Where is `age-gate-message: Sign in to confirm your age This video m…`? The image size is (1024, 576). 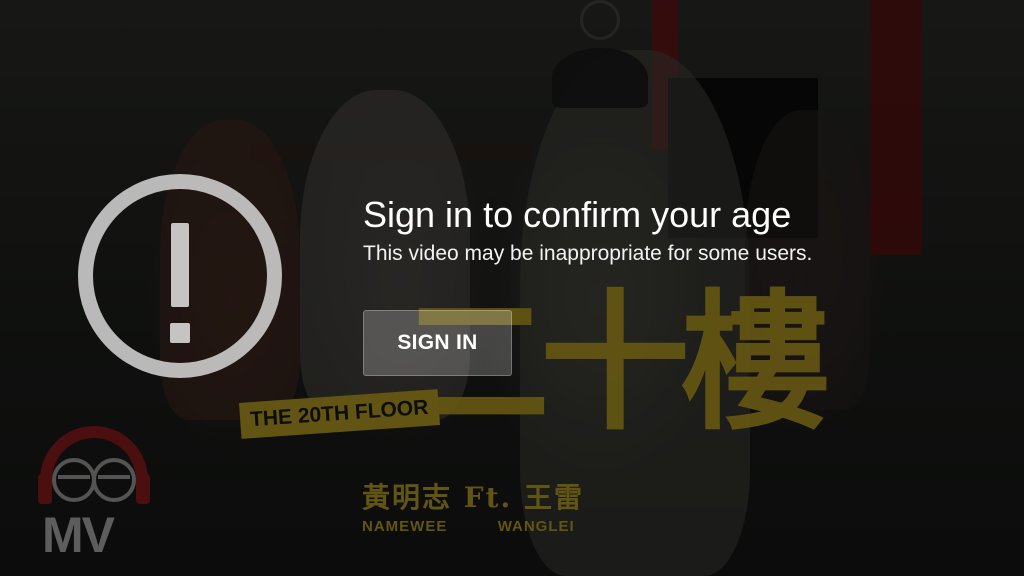 age-gate-message: Sign in to confirm your age This video m… is located at coordinates (587, 231).